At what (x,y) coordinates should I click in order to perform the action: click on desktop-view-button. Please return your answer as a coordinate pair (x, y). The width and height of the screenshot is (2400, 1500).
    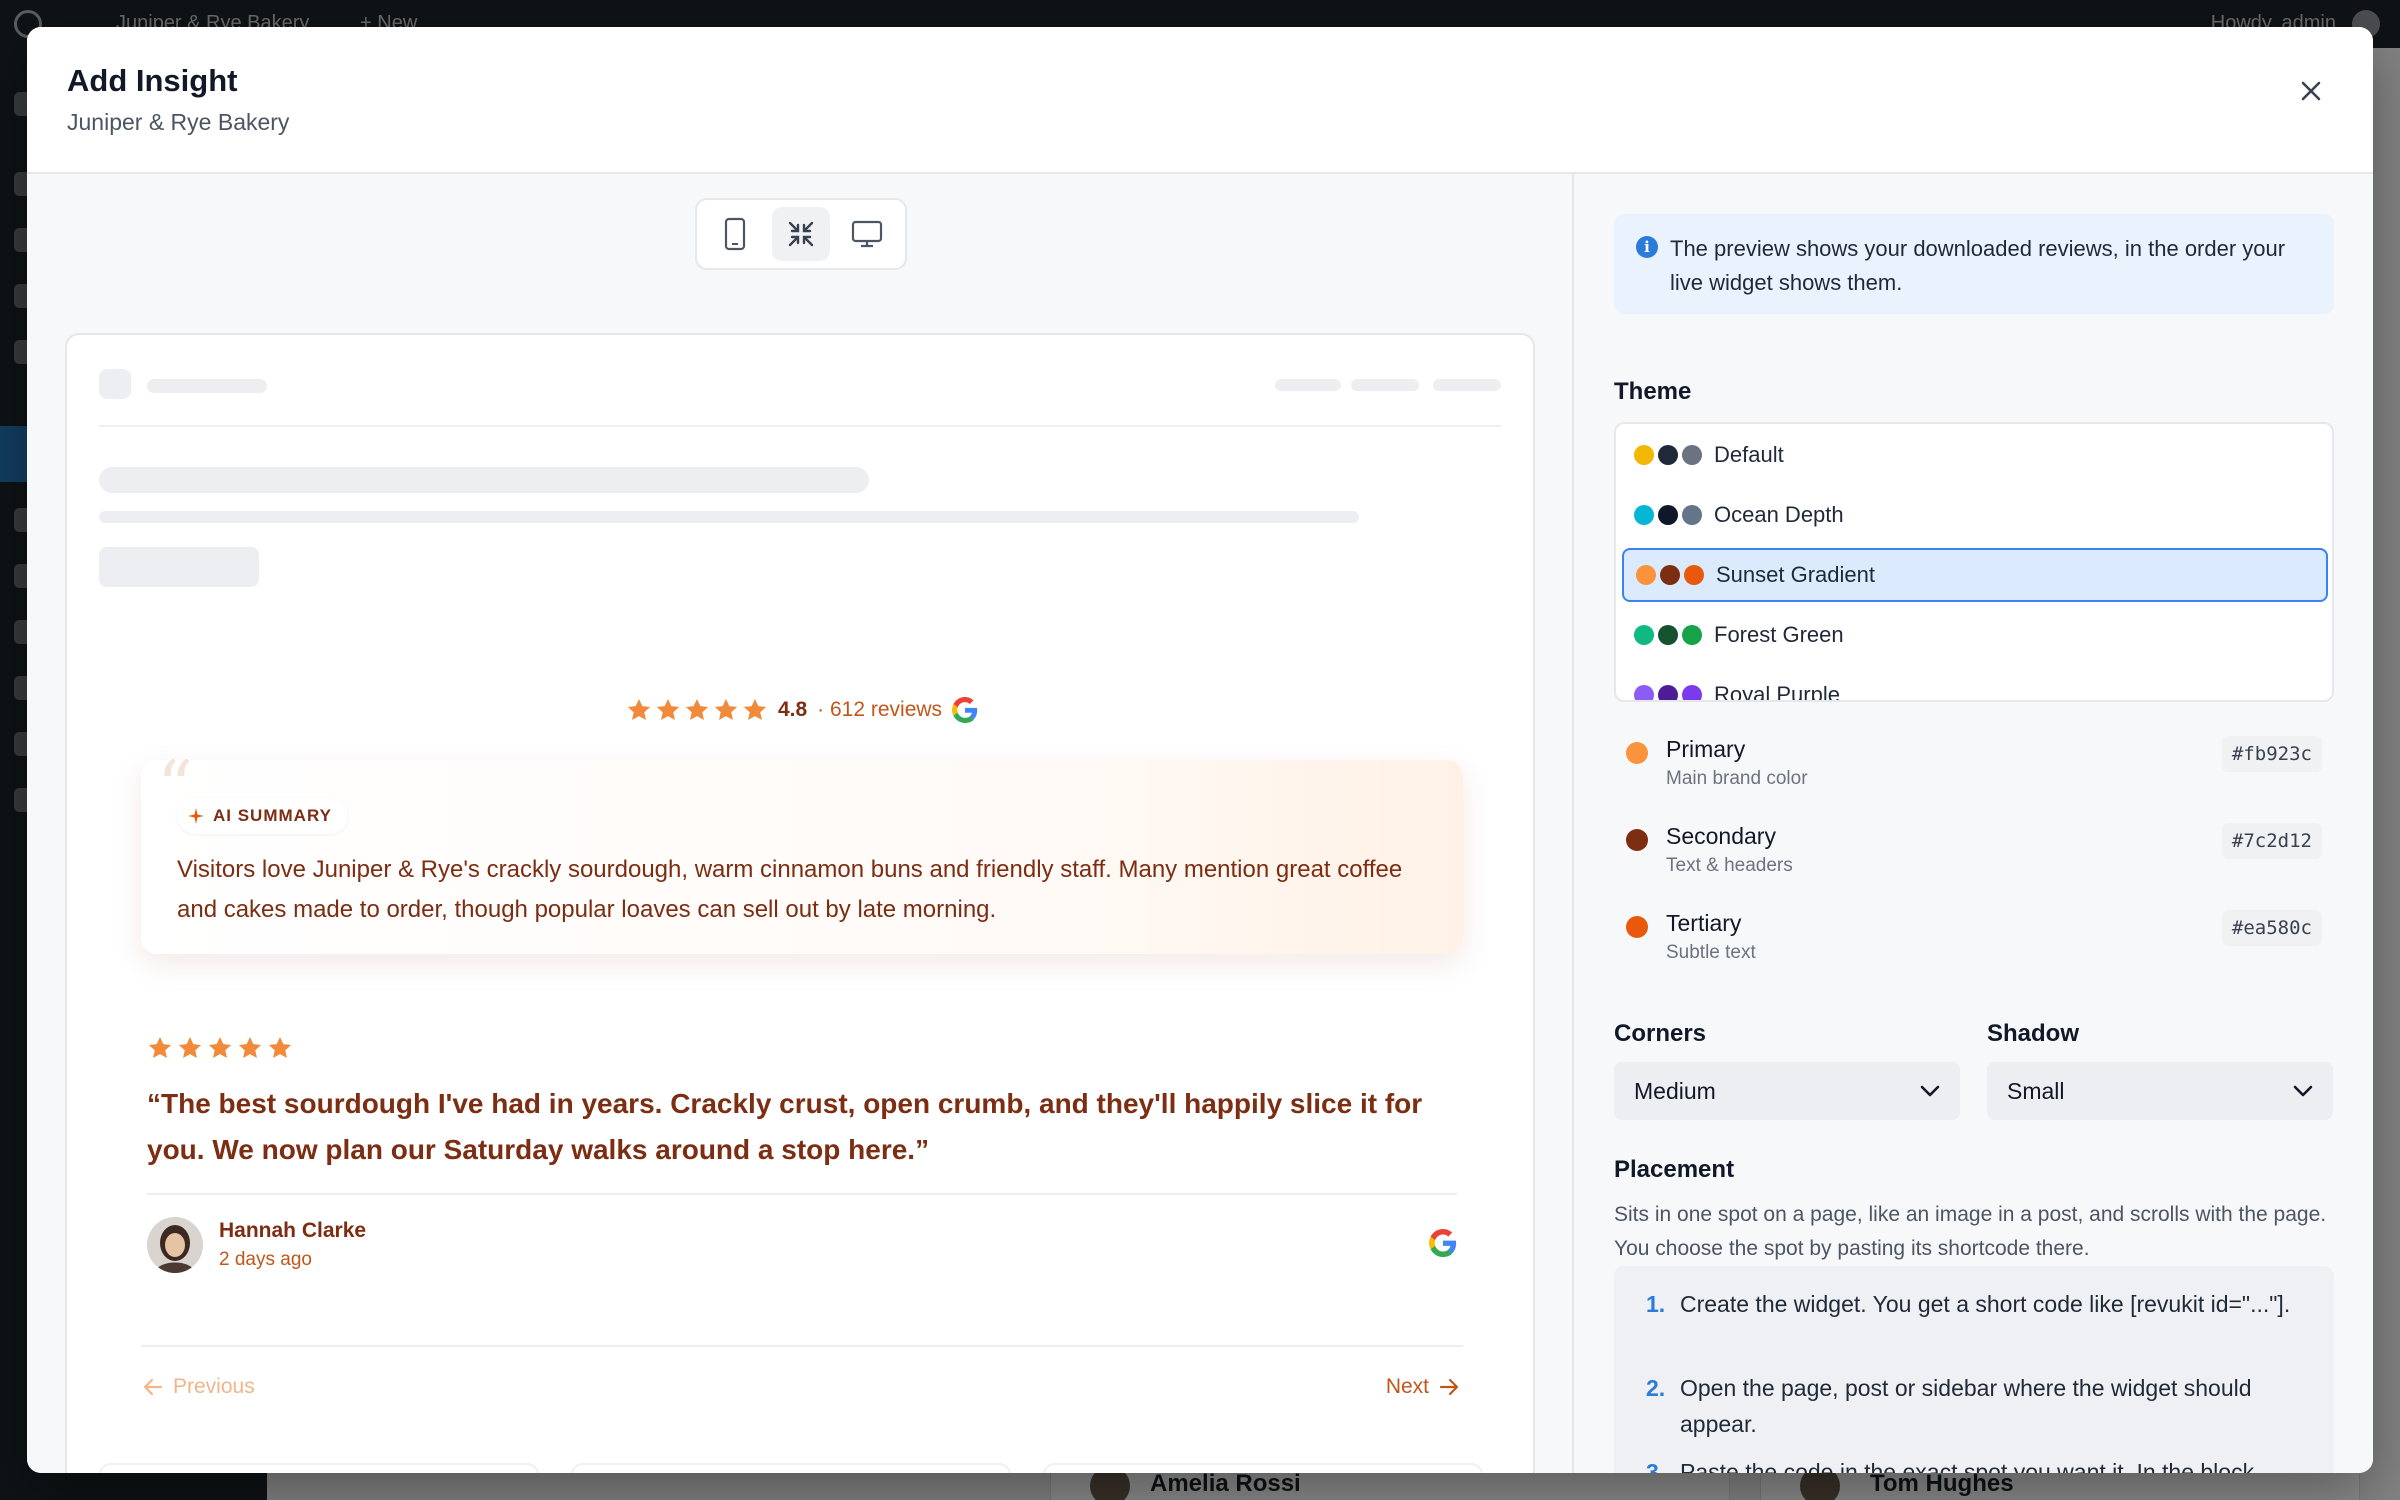
    Looking at the image, I should click on (867, 234).